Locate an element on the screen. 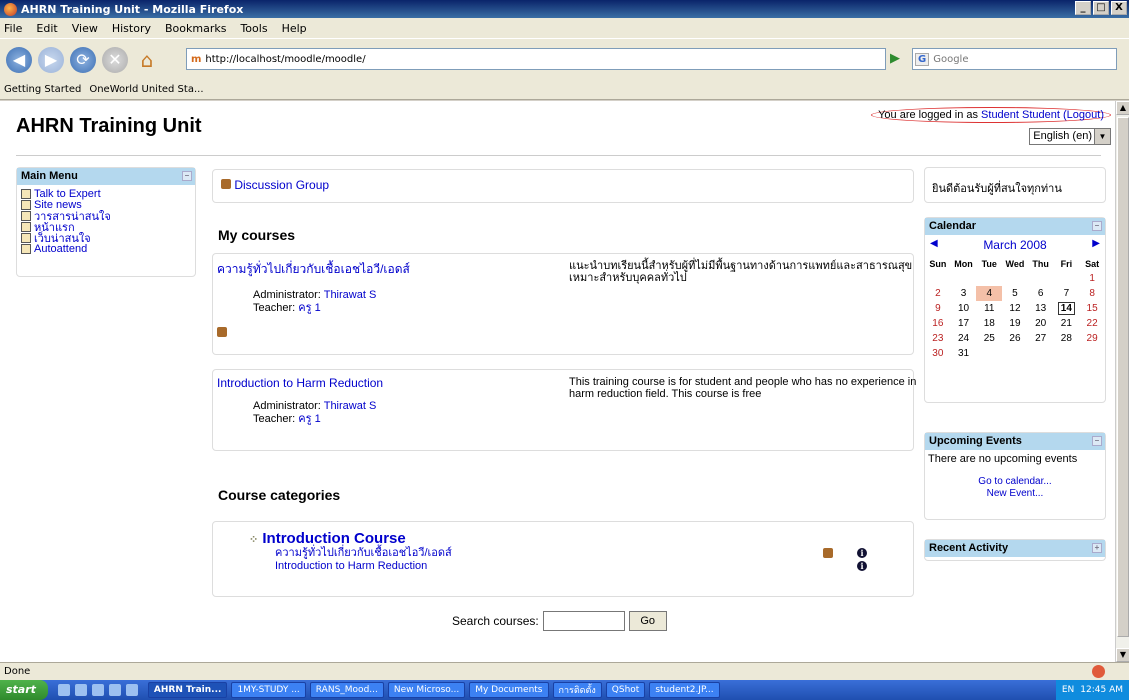 The height and width of the screenshot is (700, 1129). category-course-link: ความรู้ทั่วไปเกี่ยวกับเชื้อเอชไอวี/เอดส์ is located at coordinates (363, 553).